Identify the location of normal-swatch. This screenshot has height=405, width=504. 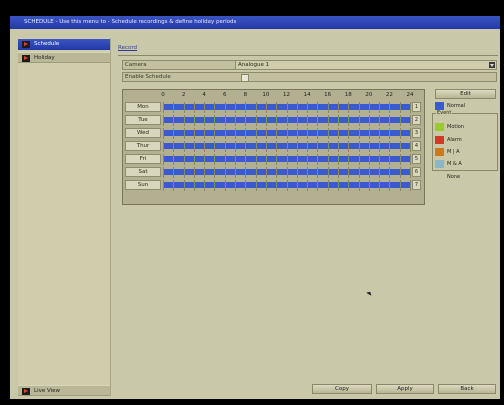
(439, 106).